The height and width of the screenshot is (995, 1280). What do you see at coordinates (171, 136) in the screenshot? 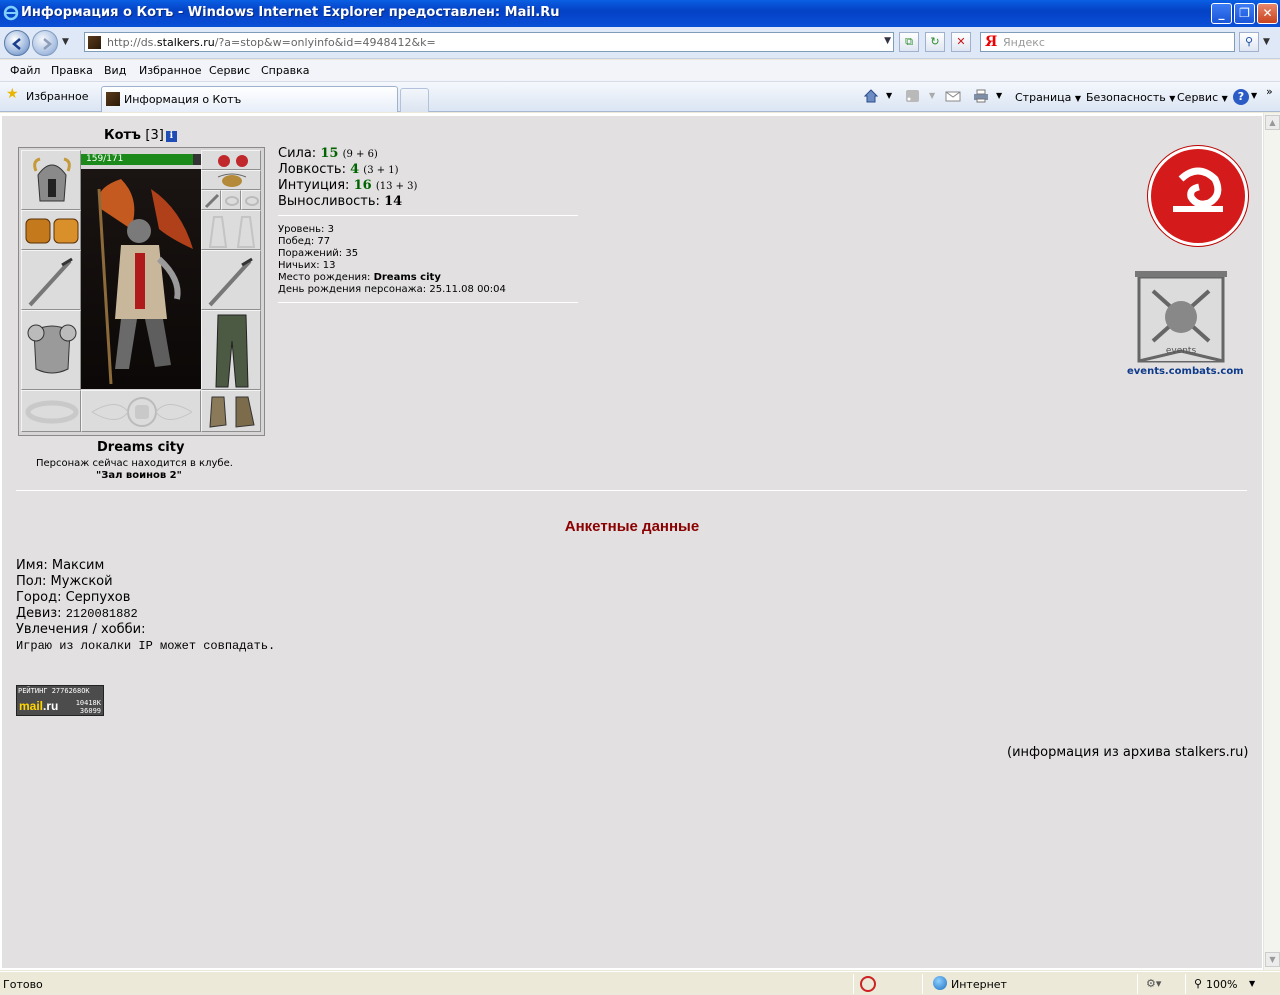
I see `info-icon: i` at bounding box center [171, 136].